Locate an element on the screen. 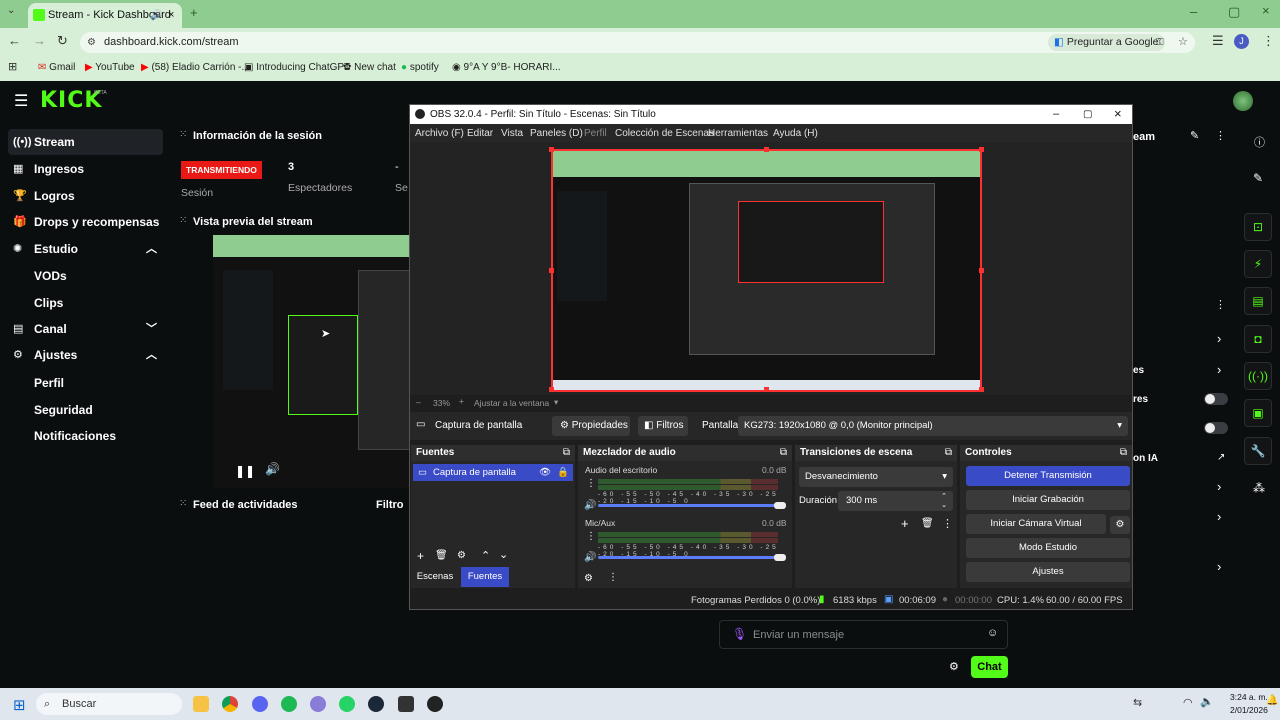 The width and height of the screenshot is (1280, 720). source-item: ▭ Captura de pantalla 👁 🔒 is located at coordinates (493, 472).